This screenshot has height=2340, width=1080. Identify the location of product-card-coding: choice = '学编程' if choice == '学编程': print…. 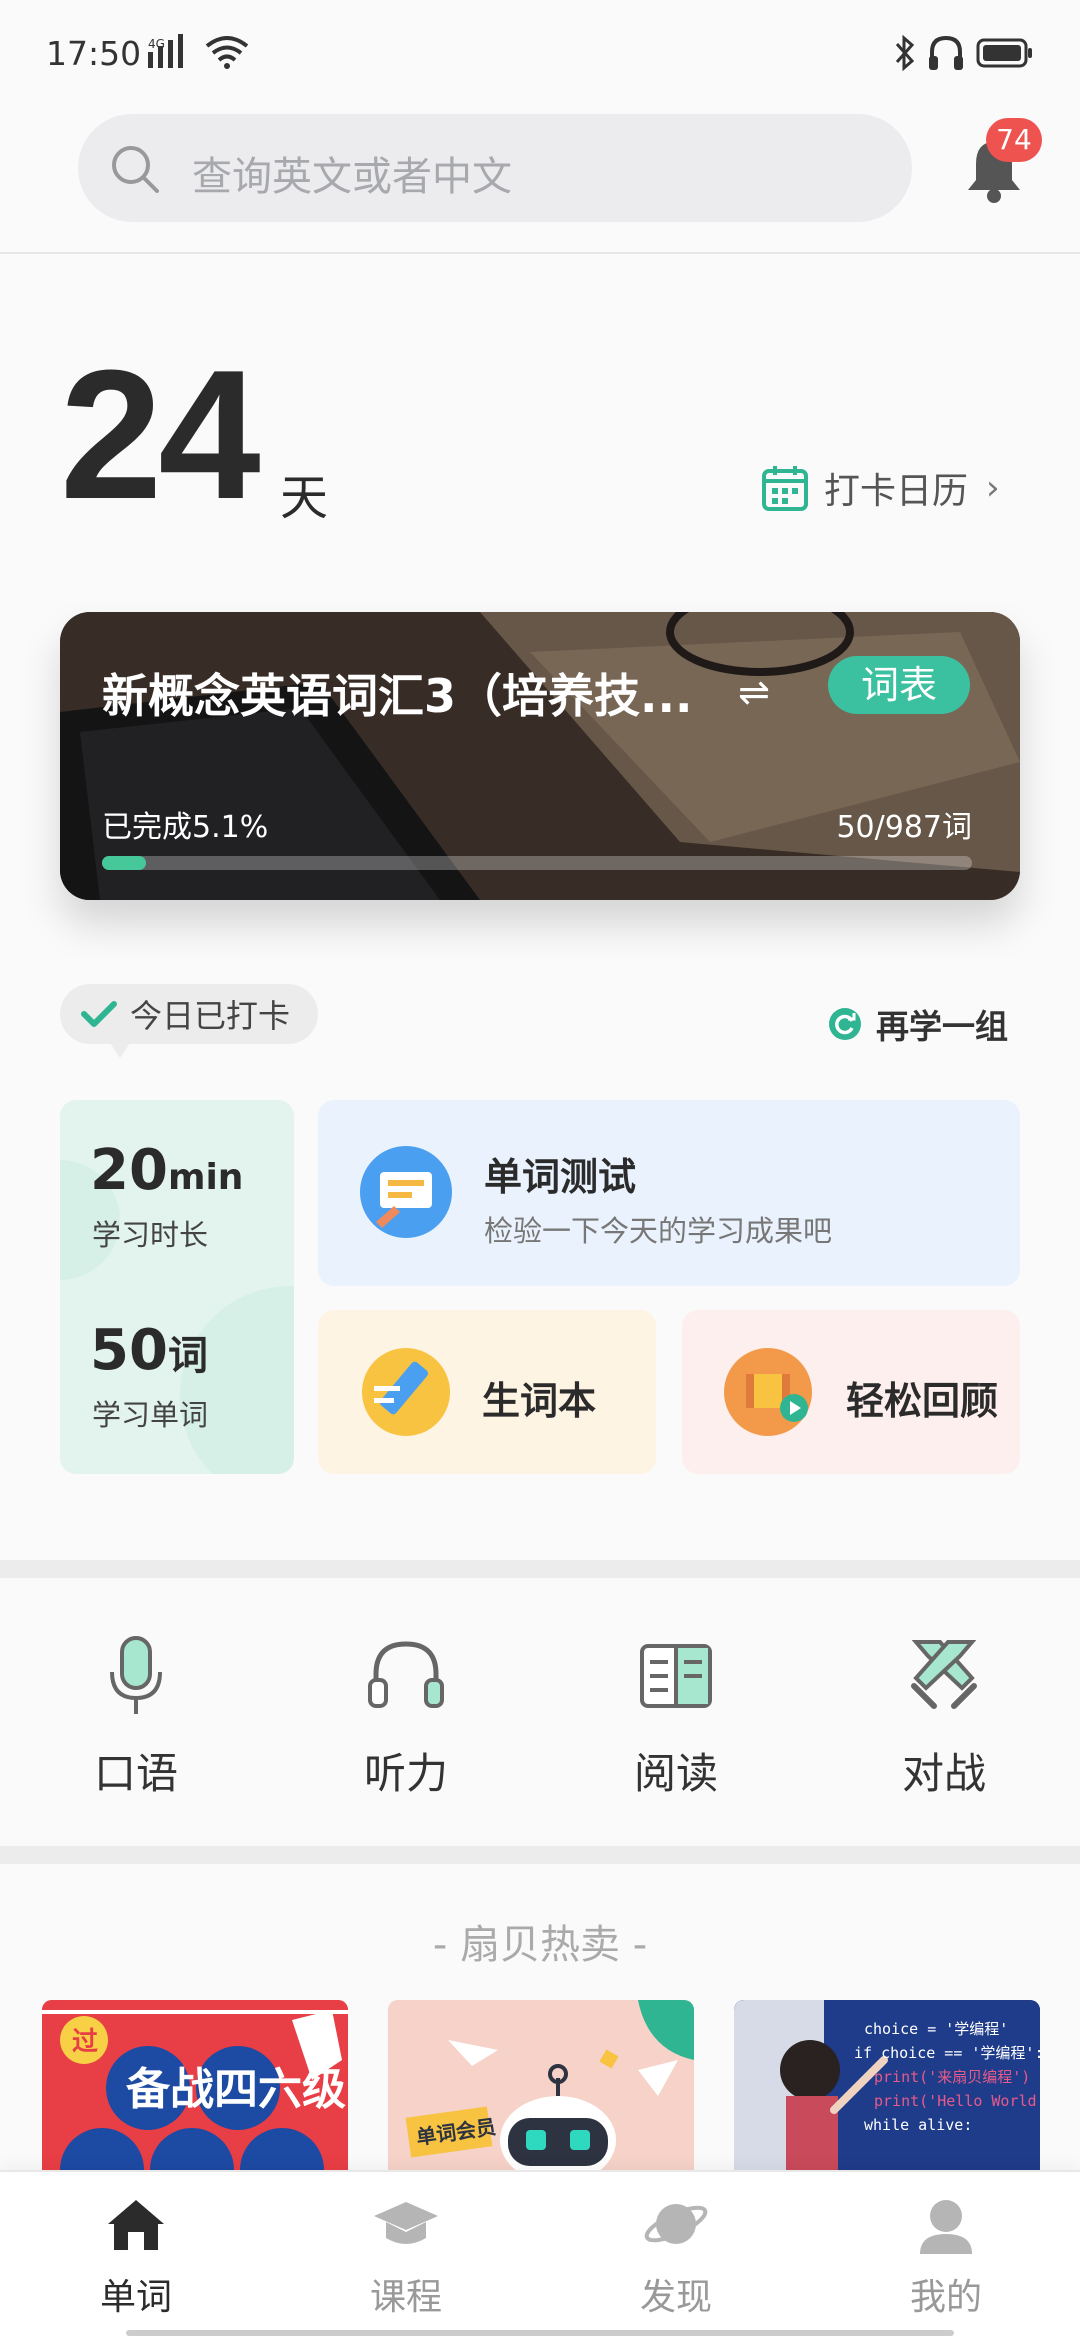
(887, 2090).